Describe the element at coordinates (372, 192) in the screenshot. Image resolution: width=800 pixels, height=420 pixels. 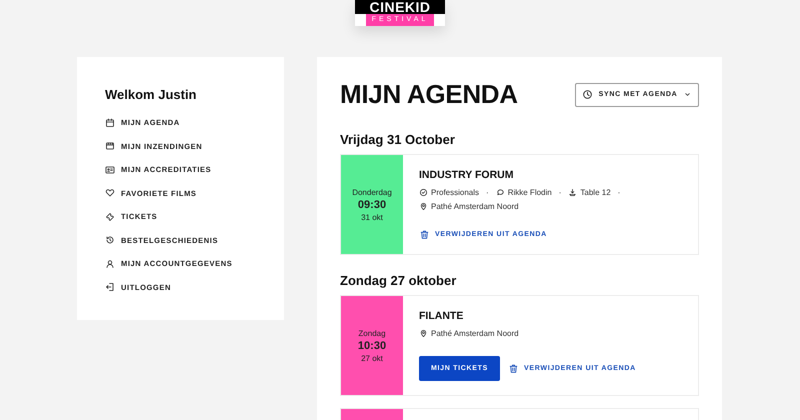
I see `event-weekday: Donderdag` at that location.